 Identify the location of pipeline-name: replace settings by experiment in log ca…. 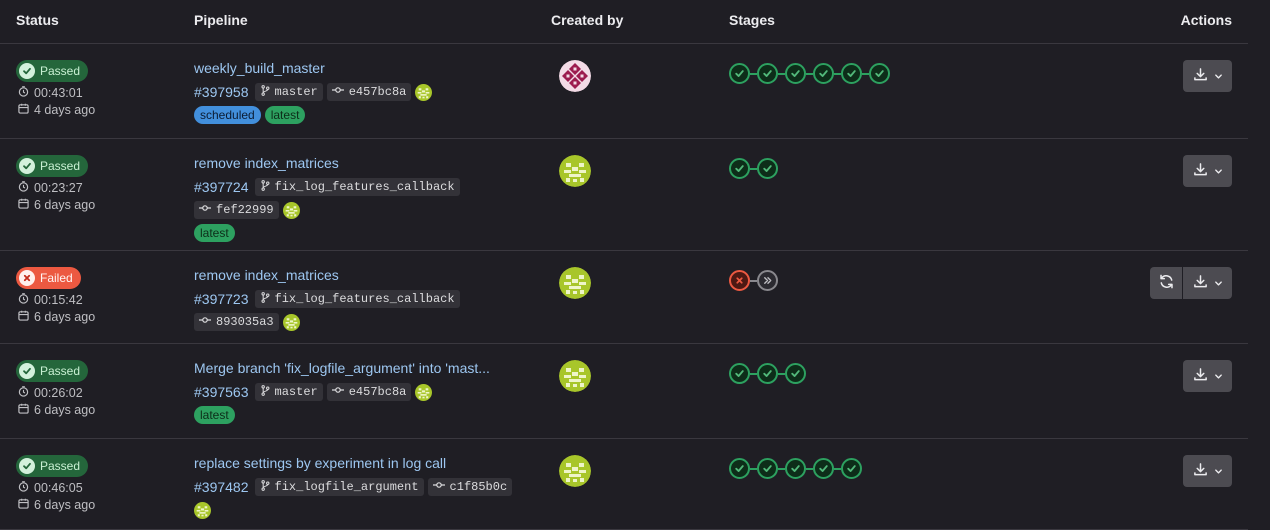
(355, 465).